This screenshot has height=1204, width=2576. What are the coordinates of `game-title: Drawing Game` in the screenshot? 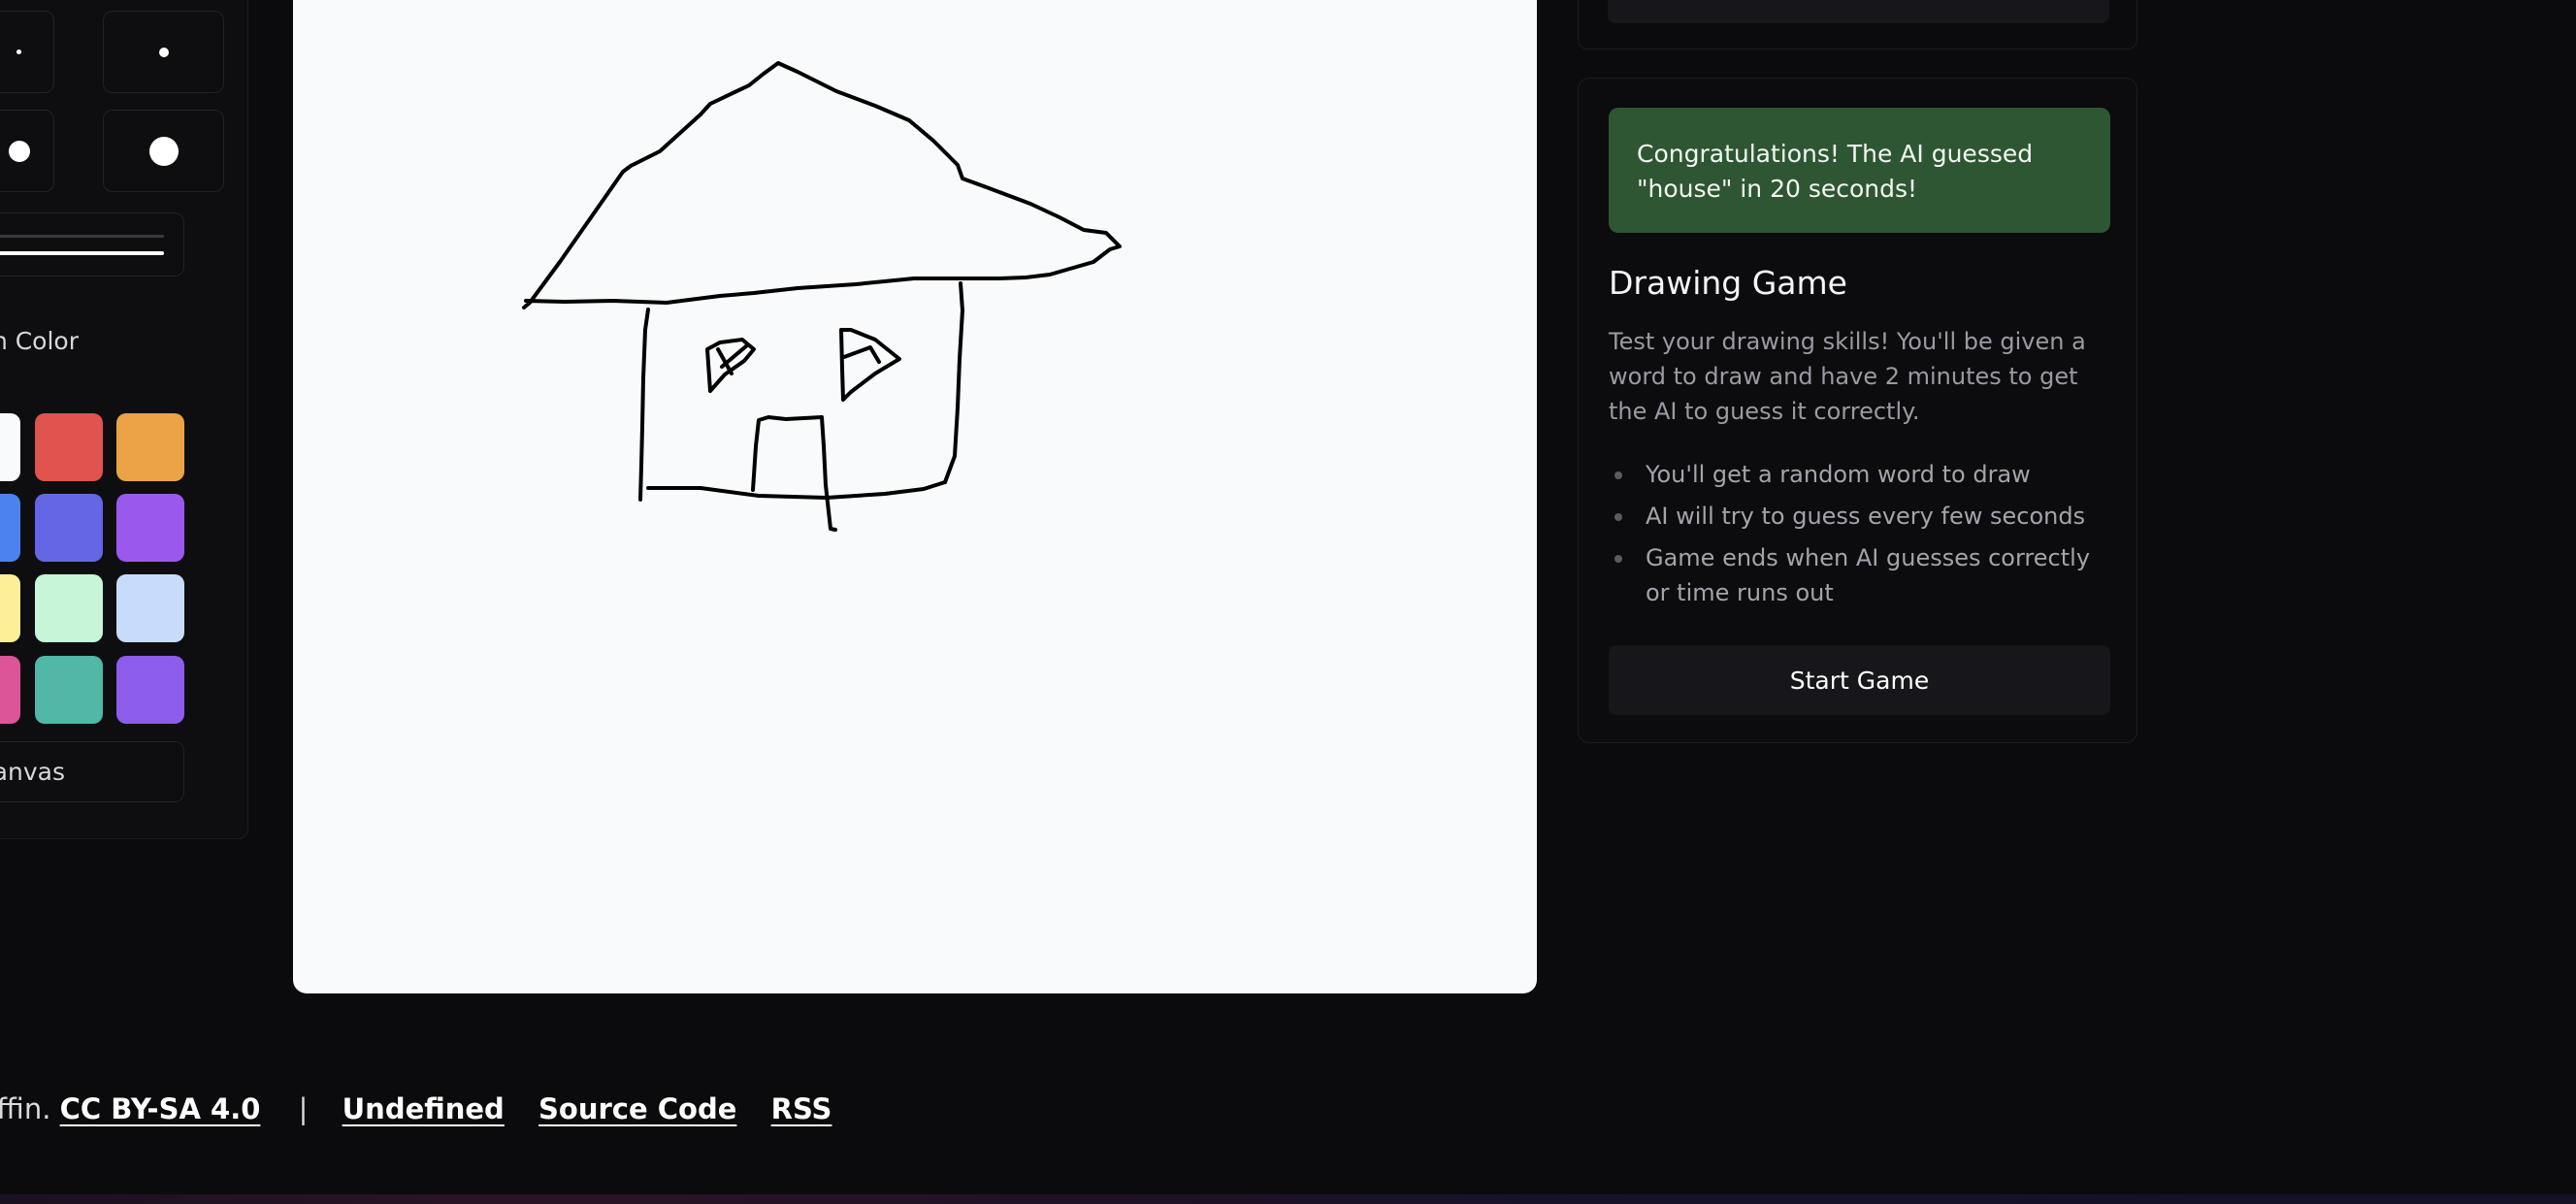 It's located at (1728, 283).